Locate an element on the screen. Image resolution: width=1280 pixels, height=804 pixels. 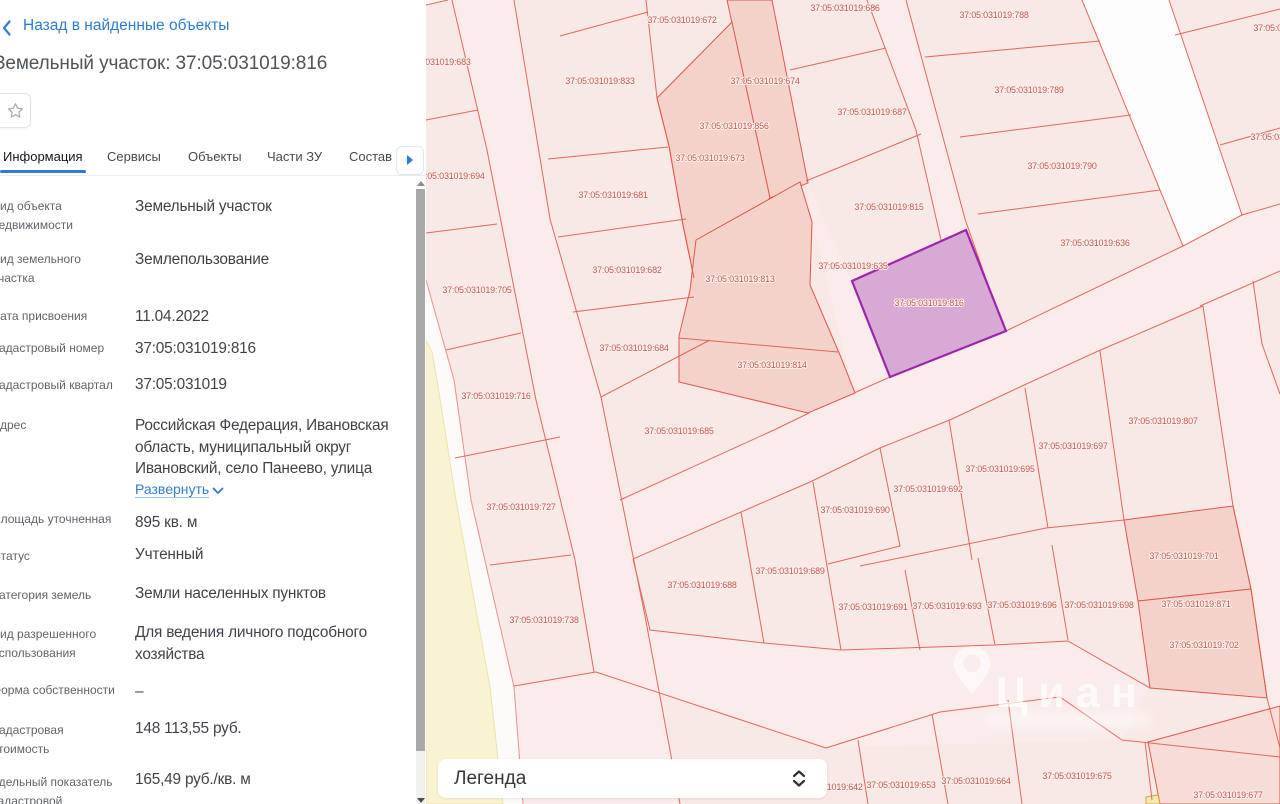
svg-text: 37:05:031019:674 is located at coordinates (765, 81).